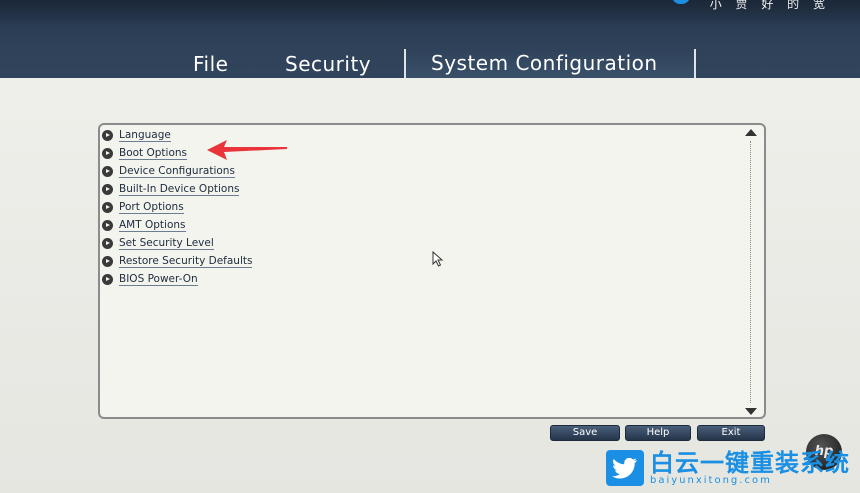 The width and height of the screenshot is (860, 493). I want to click on menu-system-configuration: System Configuration, so click(550, 63).